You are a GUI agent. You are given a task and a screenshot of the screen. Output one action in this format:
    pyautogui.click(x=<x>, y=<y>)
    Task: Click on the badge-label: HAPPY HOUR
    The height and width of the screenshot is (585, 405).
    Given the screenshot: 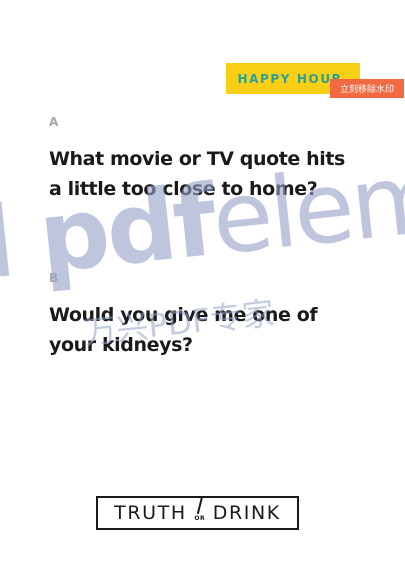 What is the action you would take?
    pyautogui.click(x=290, y=78)
    